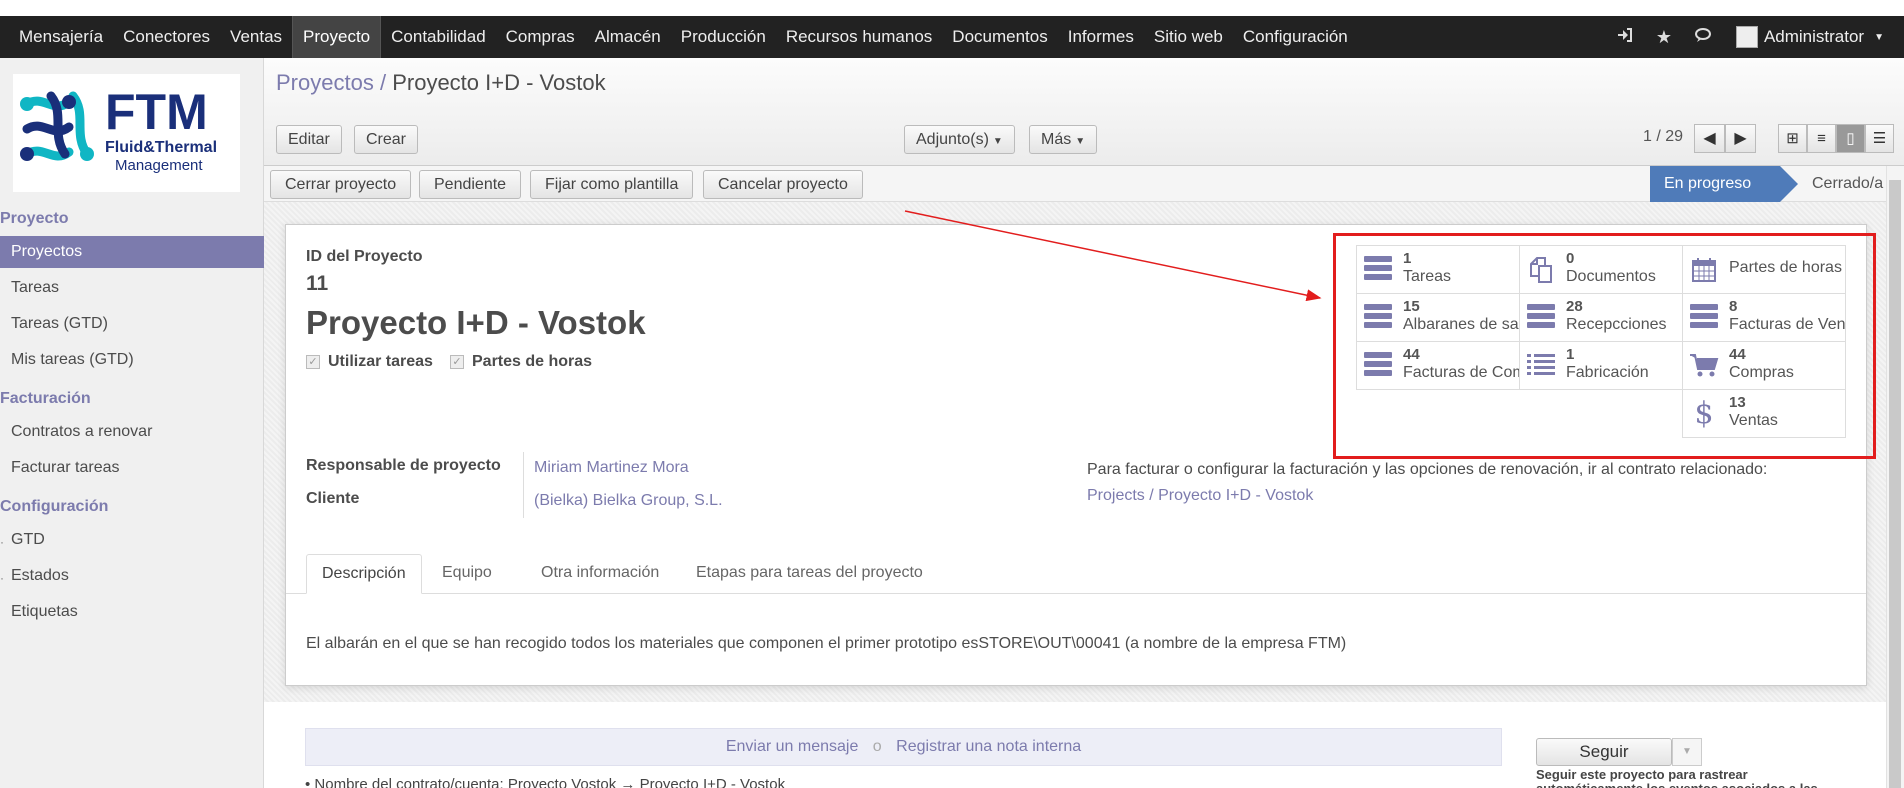  Describe the element at coordinates (1764, 317) in the screenshot. I see `smart-button-facturas-de-venta: 8 Facturas de Venta` at that location.